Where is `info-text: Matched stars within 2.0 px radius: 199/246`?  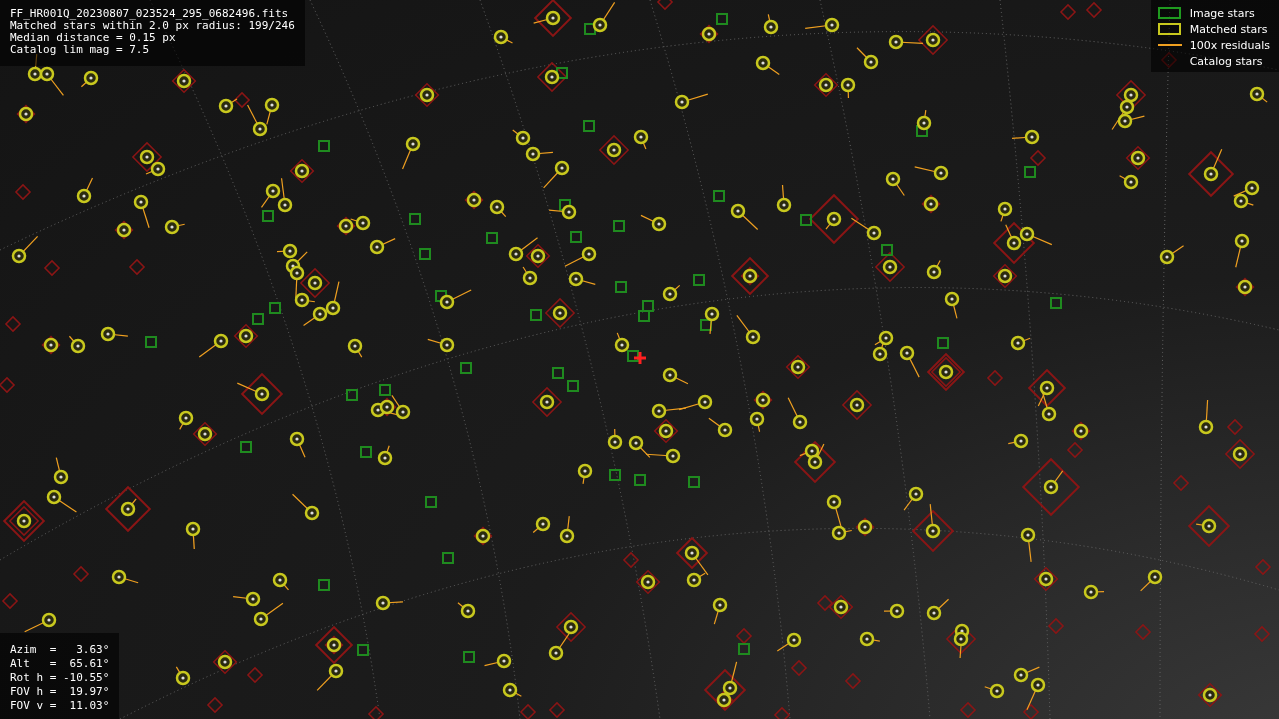 info-text: Matched stars within 2.0 px radius: 199/246 is located at coordinates (152, 26).